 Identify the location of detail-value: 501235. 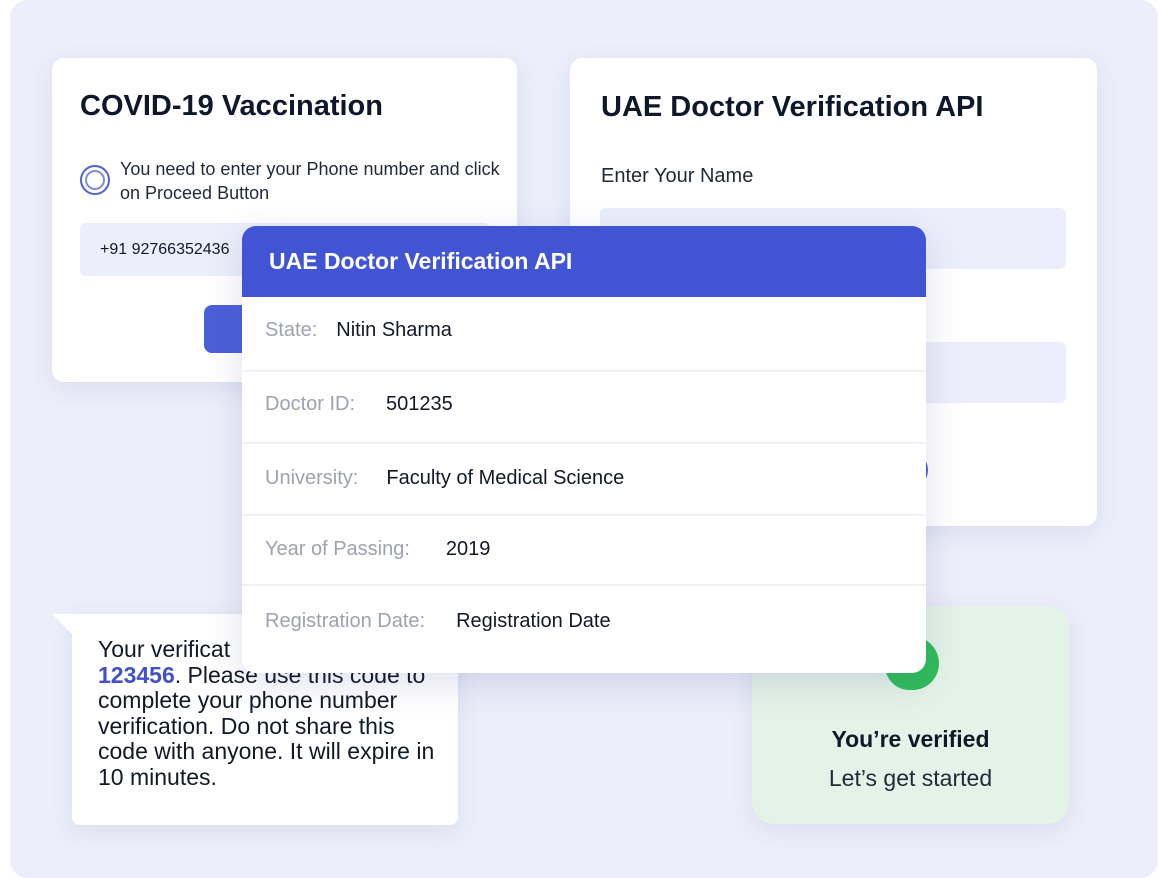
(419, 403).